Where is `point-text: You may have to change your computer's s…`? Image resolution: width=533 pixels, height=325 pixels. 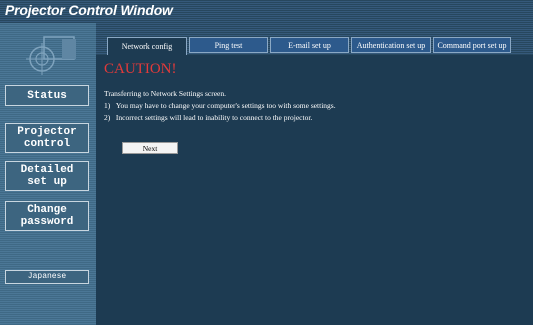 point-text: You may have to change your computer's s… is located at coordinates (225, 105).